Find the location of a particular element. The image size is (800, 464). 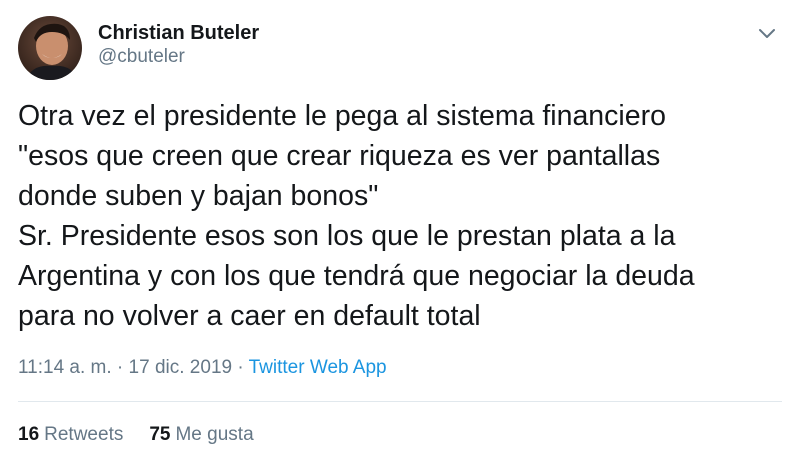

user-avatar-icon is located at coordinates (50, 48).